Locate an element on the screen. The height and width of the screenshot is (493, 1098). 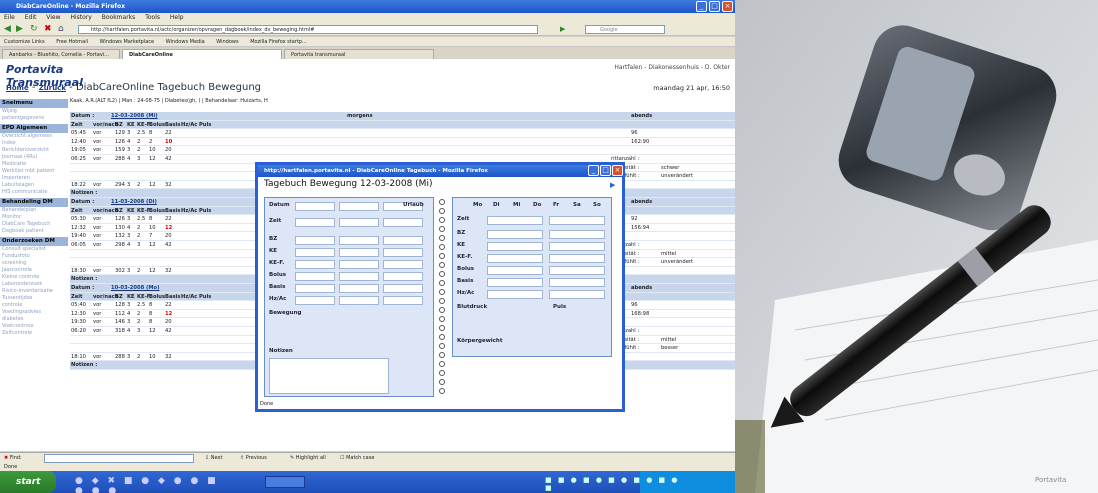
menu-edit: Edit is located at coordinates (31, 17).